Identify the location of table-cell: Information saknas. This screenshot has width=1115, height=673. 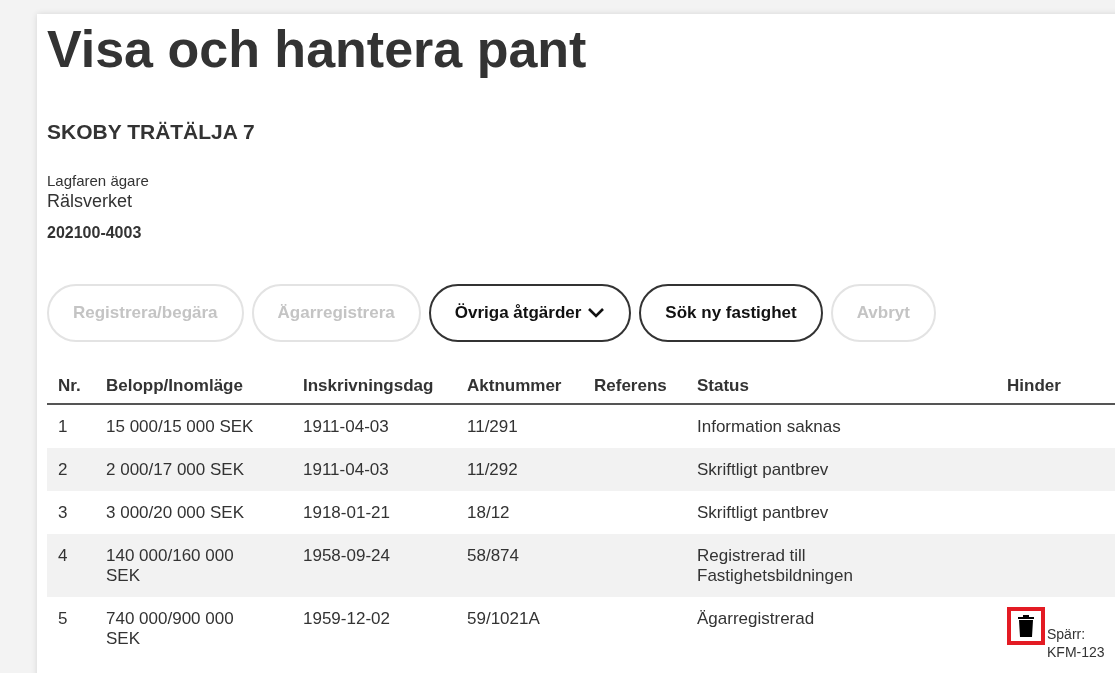
(769, 426).